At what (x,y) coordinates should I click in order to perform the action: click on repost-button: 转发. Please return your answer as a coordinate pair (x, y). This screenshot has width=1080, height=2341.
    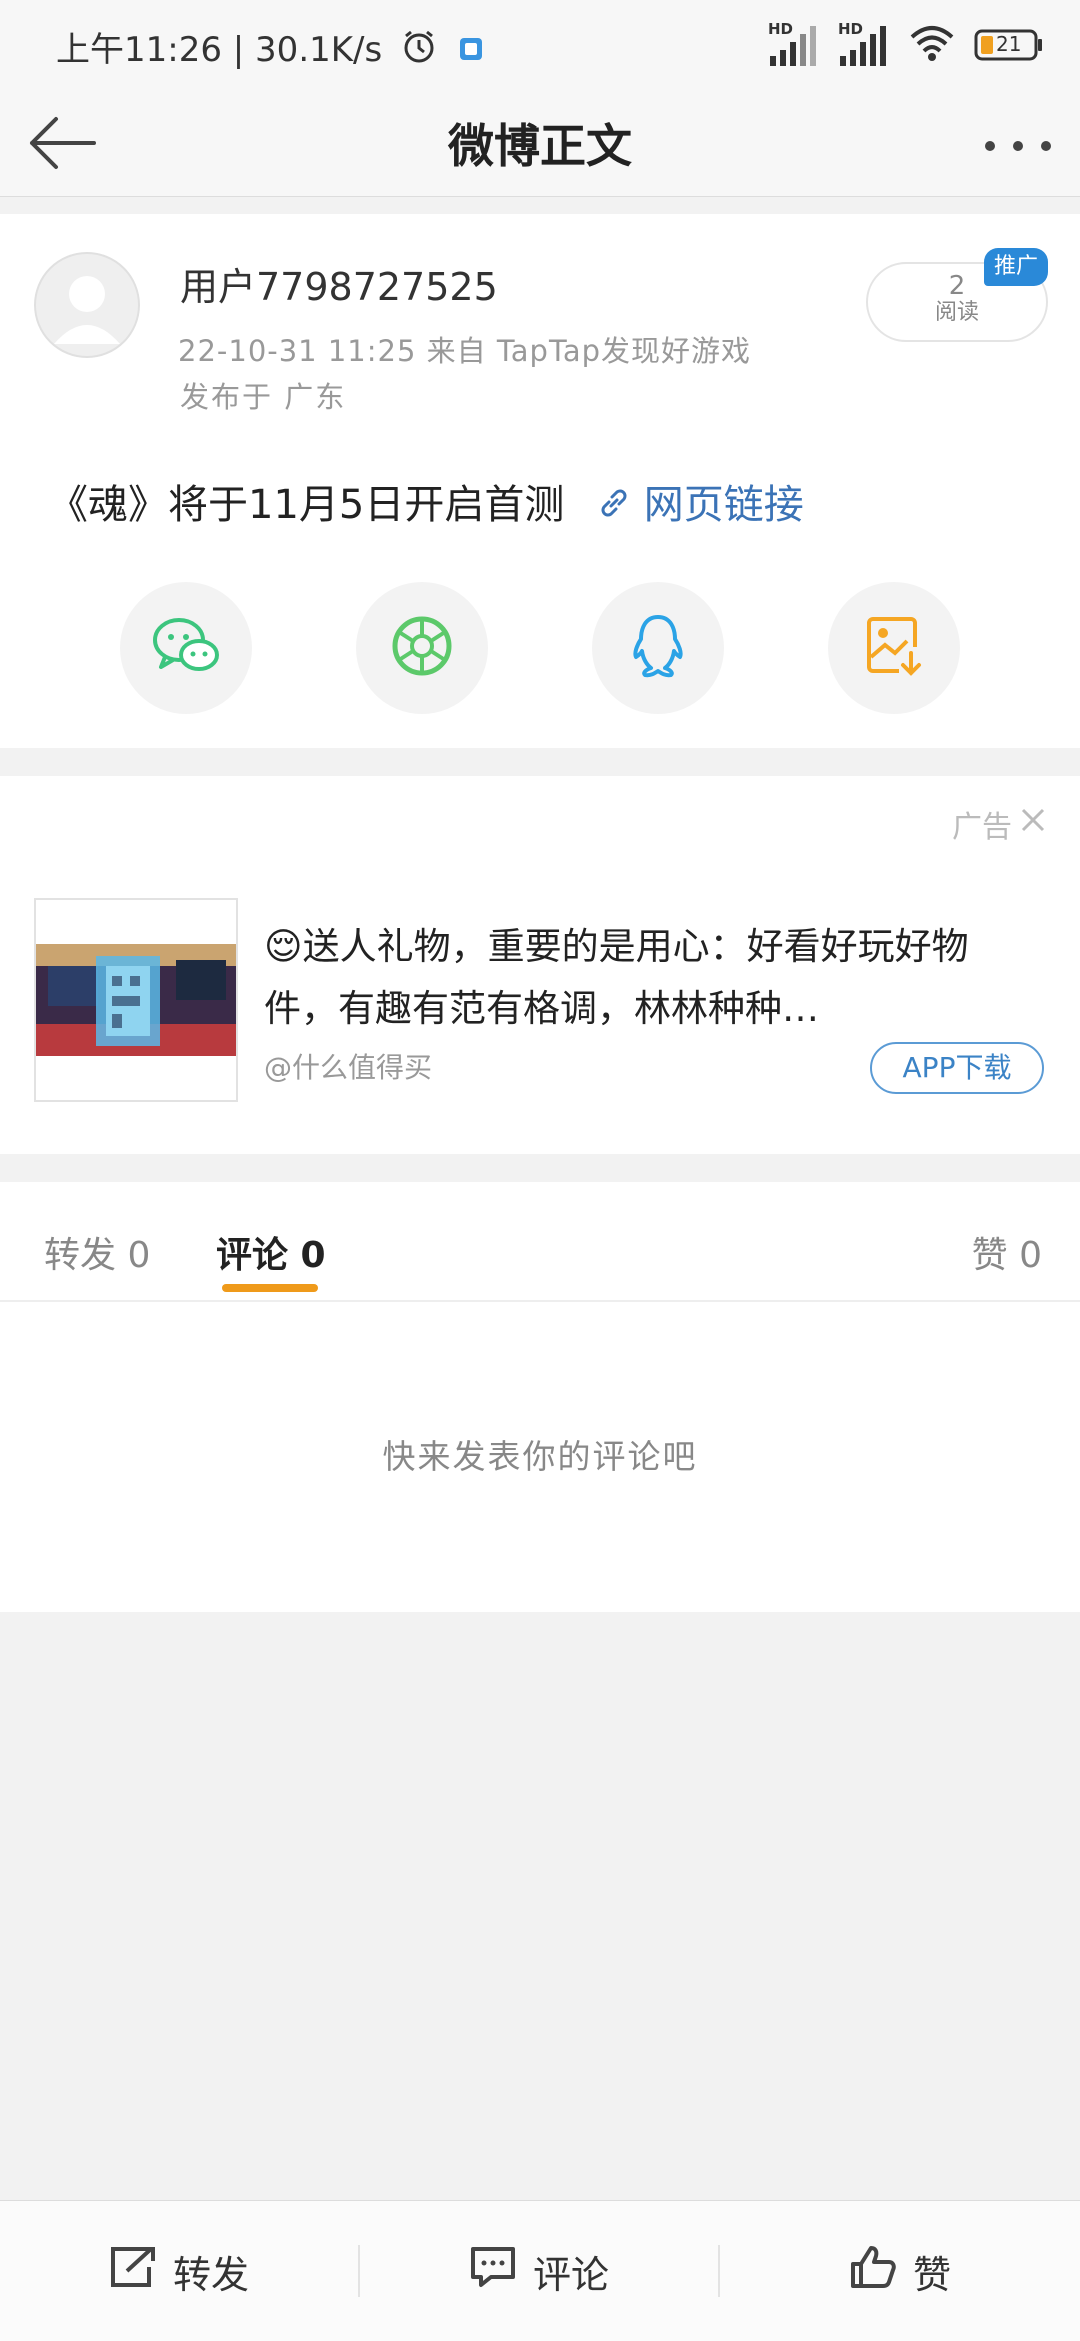
    Looking at the image, I should click on (179, 2271).